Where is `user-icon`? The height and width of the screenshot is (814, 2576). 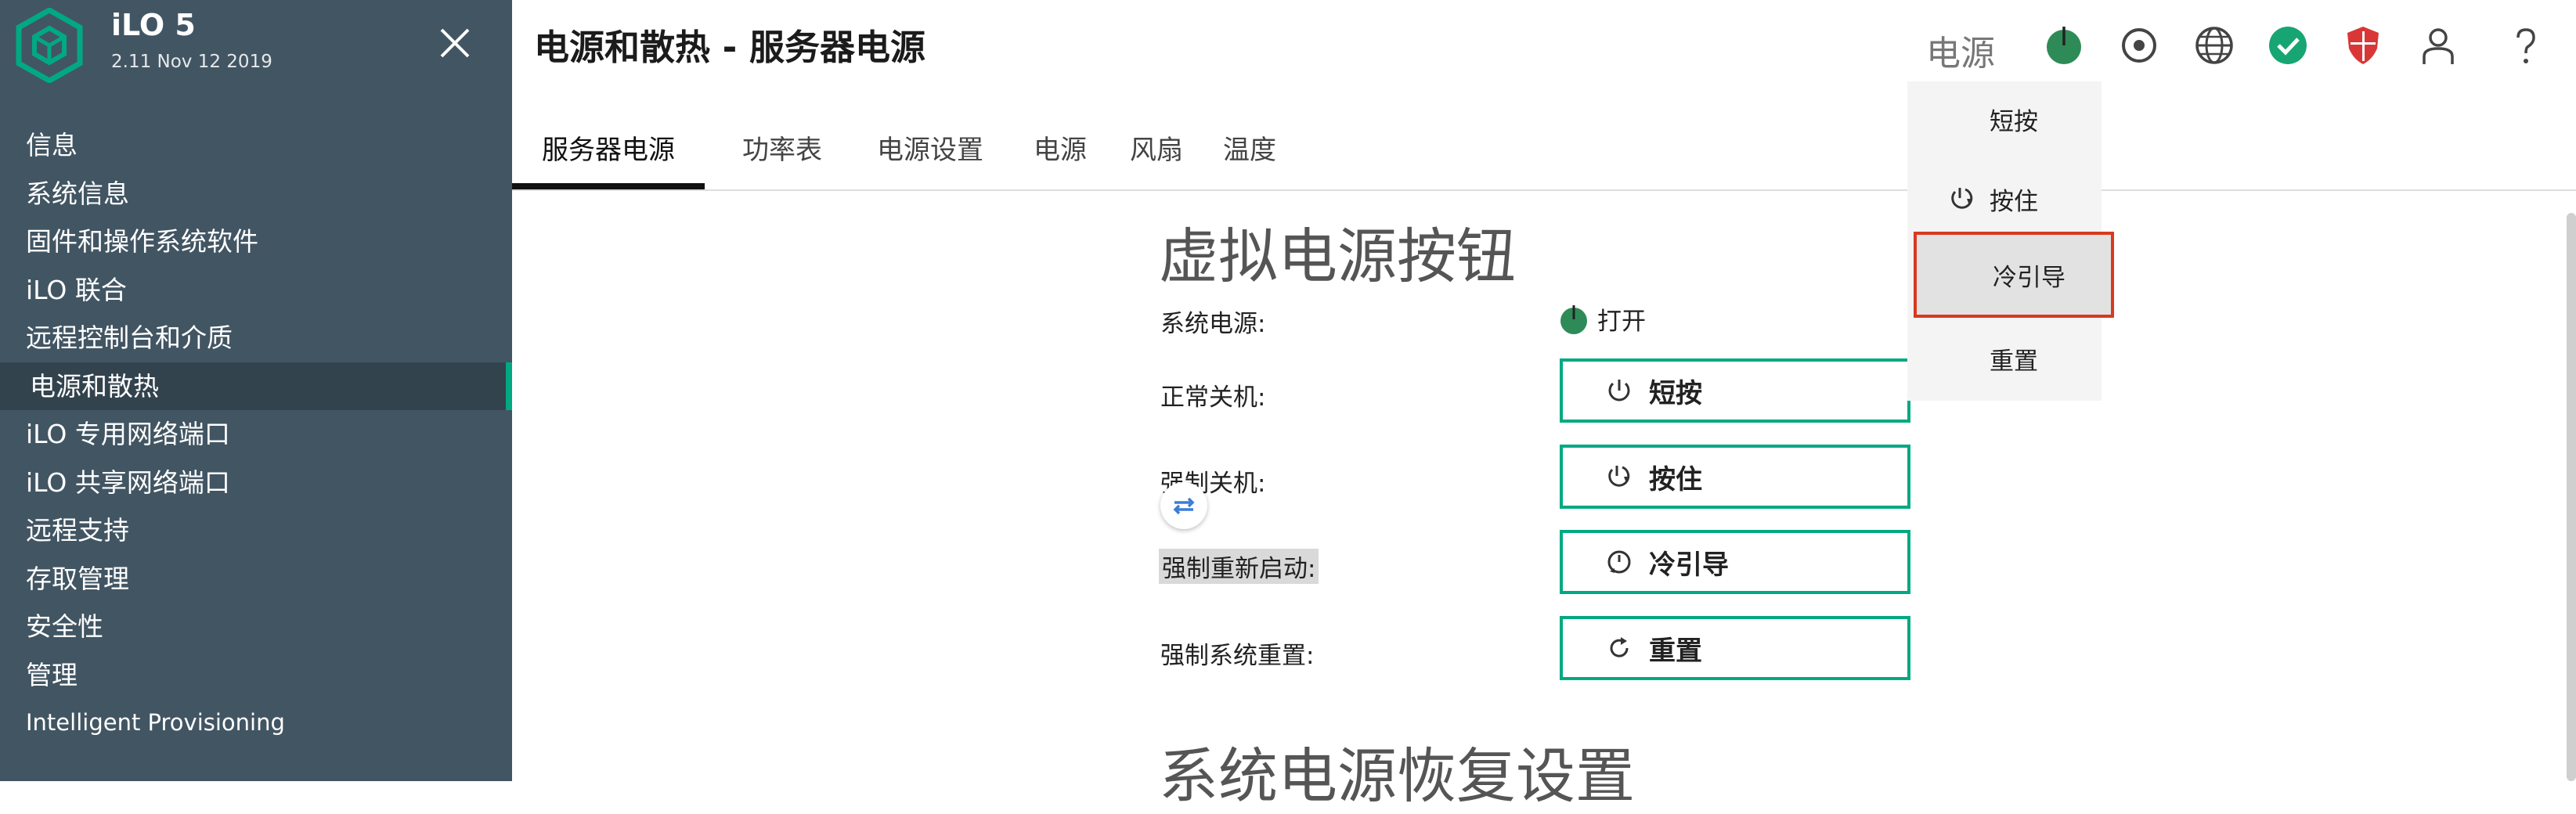
user-icon is located at coordinates (2438, 45).